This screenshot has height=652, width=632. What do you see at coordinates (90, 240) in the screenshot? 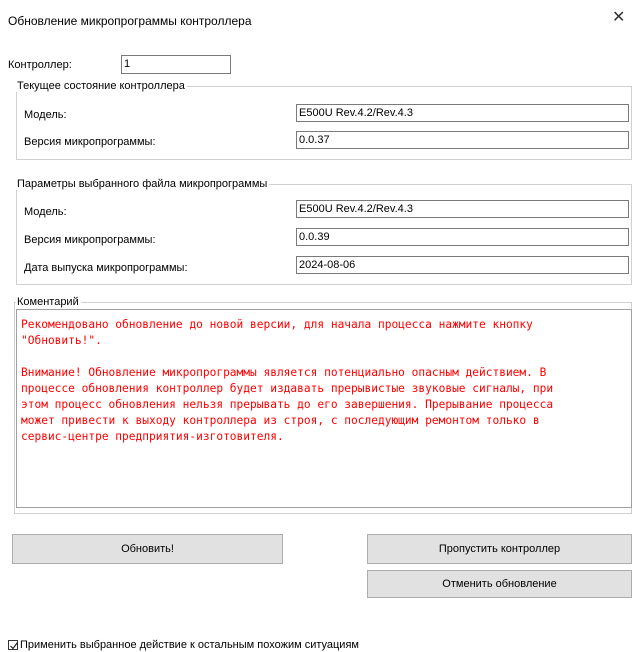
I see `file-version-label: Версия микропрограммы:` at bounding box center [90, 240].